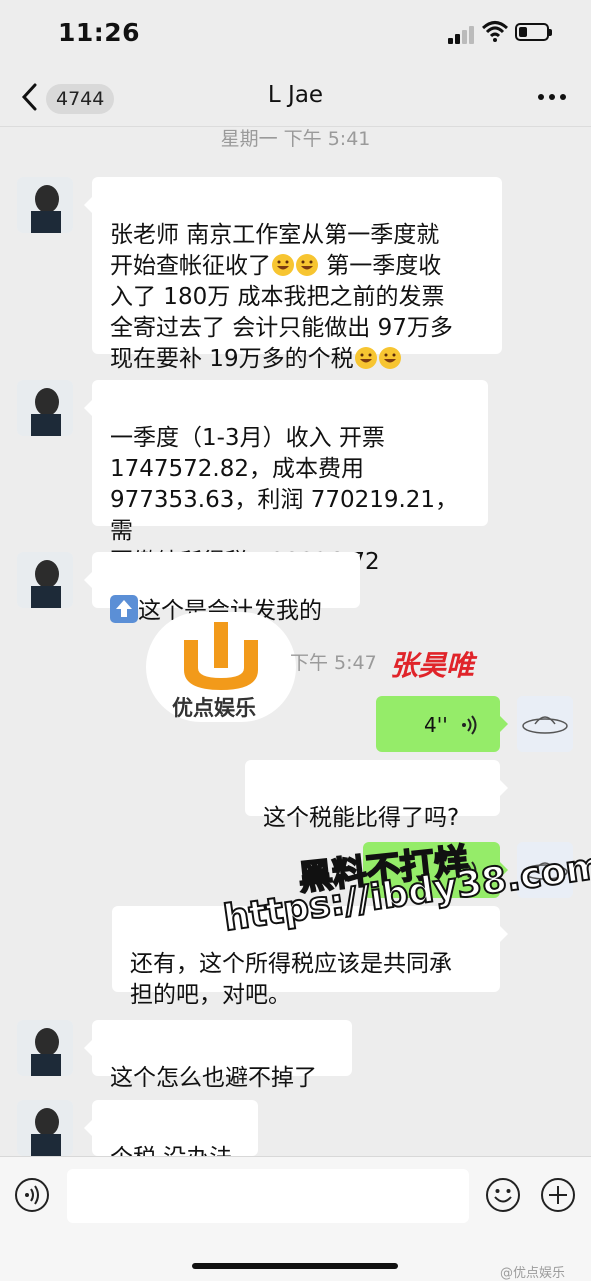  What do you see at coordinates (495, 31) in the screenshot?
I see `wifi-icon` at bounding box center [495, 31].